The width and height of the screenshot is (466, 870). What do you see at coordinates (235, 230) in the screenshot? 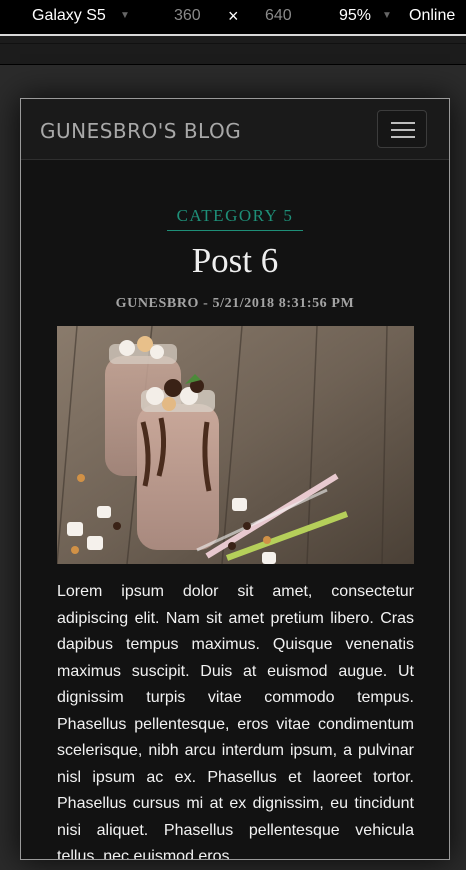
I see `category-underline` at bounding box center [235, 230].